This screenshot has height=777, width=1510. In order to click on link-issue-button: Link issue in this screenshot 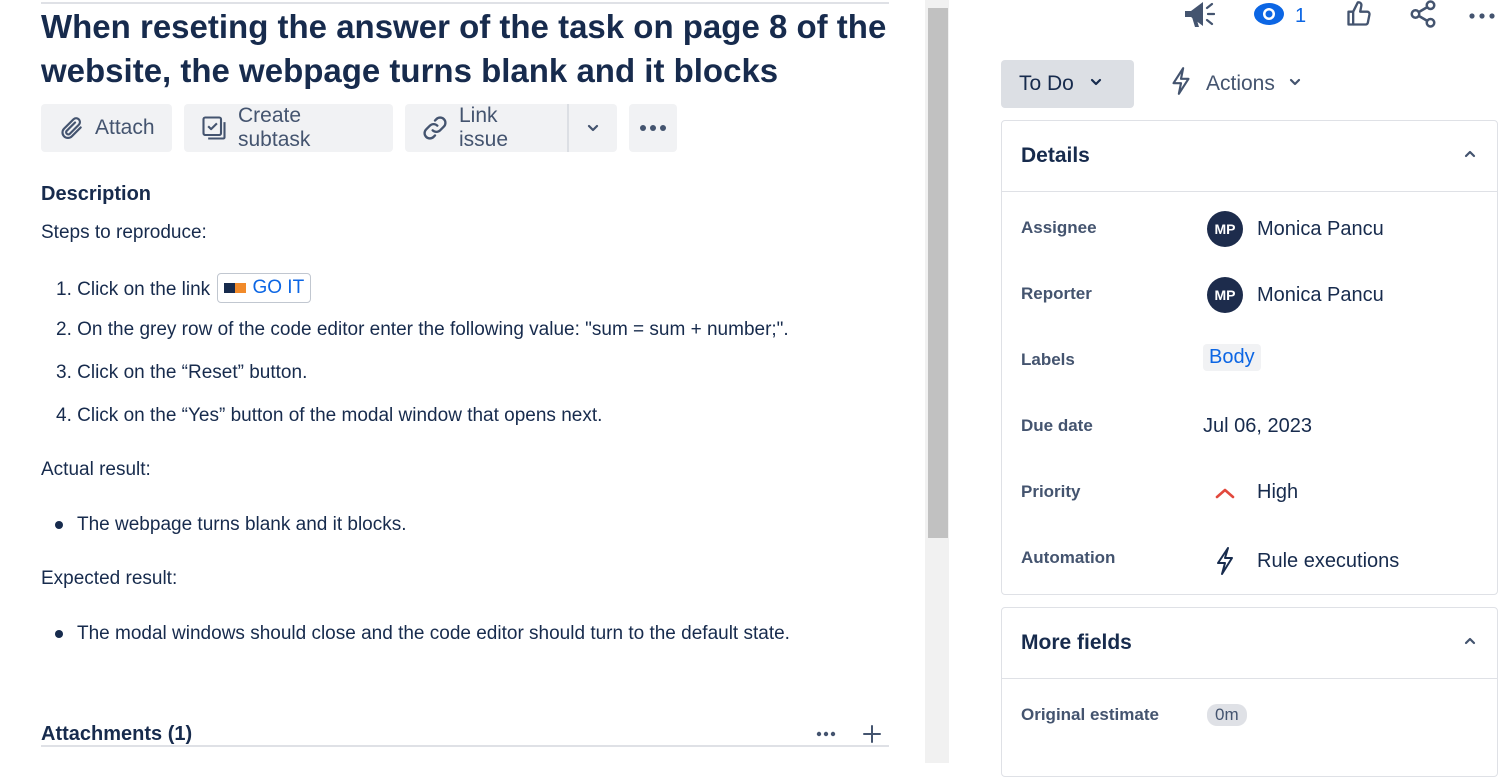, I will do `click(486, 128)`.